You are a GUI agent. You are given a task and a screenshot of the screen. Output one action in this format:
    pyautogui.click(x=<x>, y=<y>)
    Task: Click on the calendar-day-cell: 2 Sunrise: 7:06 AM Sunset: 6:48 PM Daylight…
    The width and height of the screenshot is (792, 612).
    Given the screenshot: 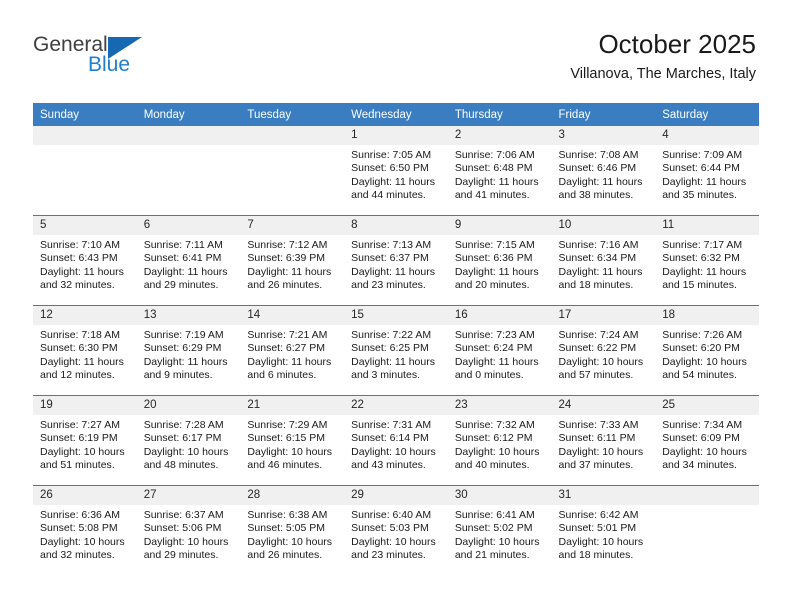 What is the action you would take?
    pyautogui.click(x=499, y=171)
    